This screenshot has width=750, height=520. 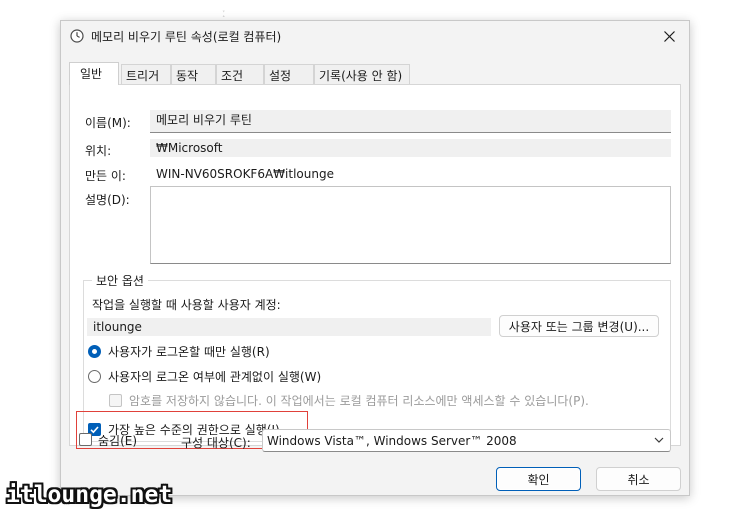 What do you see at coordinates (108, 123) in the screenshot?
I see `name-label: 이름(M):` at bounding box center [108, 123].